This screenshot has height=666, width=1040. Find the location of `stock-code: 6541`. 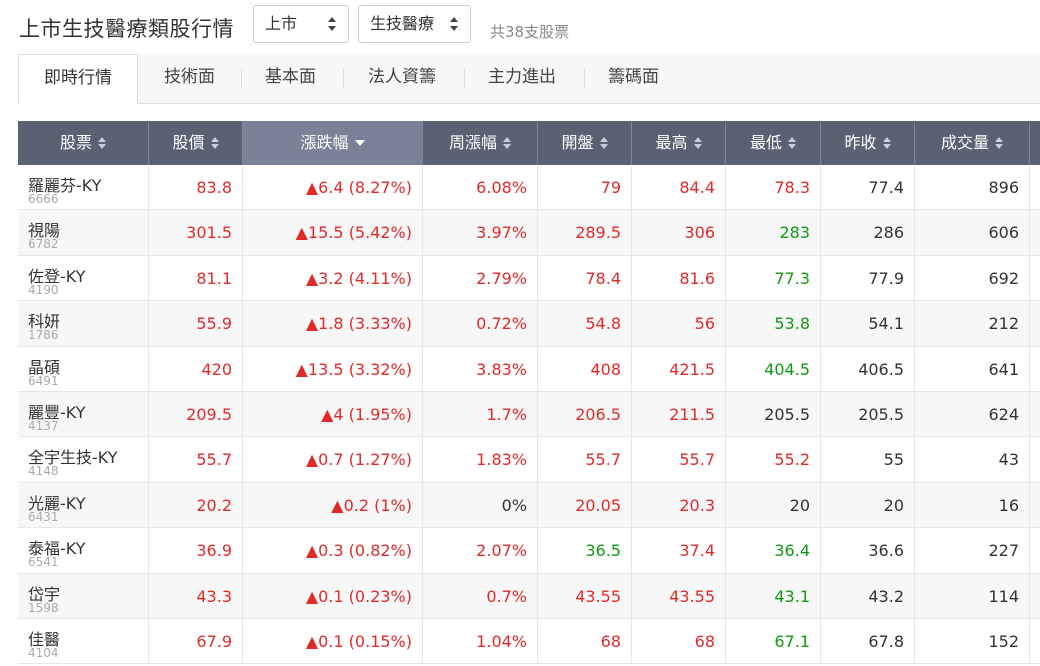

stock-code: 6541 is located at coordinates (43, 562).